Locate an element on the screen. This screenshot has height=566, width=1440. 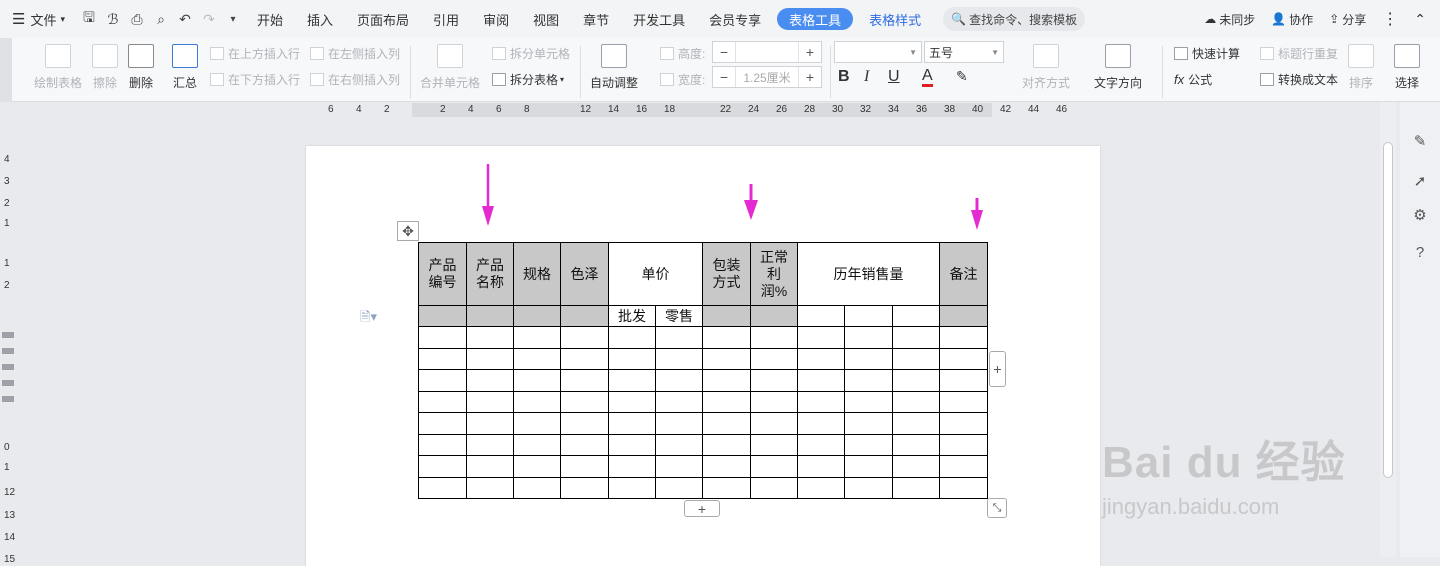
share-button: ⇪ 分享 is located at coordinates (1347, 19).